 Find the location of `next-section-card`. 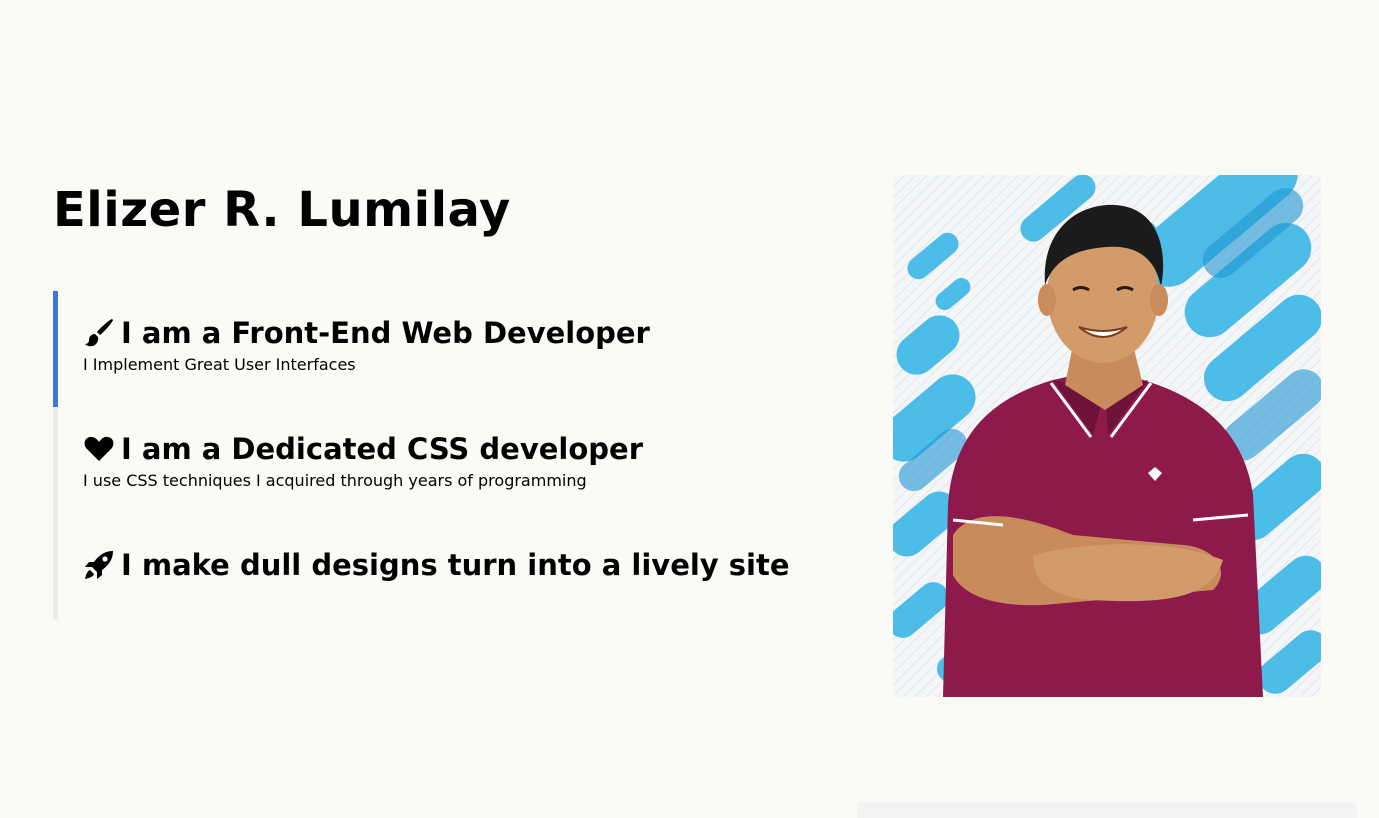

next-section-card is located at coordinates (1107, 810).